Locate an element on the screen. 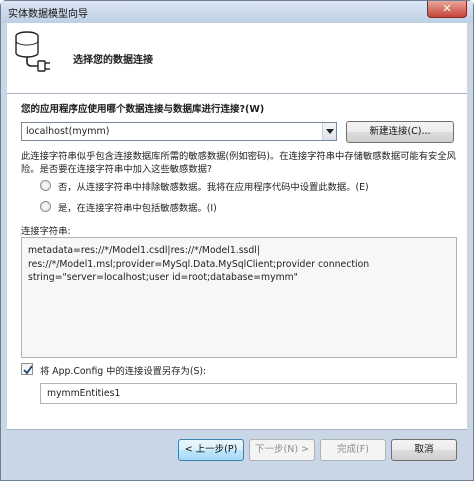  close-icon: ✕ is located at coordinates (447, 8).